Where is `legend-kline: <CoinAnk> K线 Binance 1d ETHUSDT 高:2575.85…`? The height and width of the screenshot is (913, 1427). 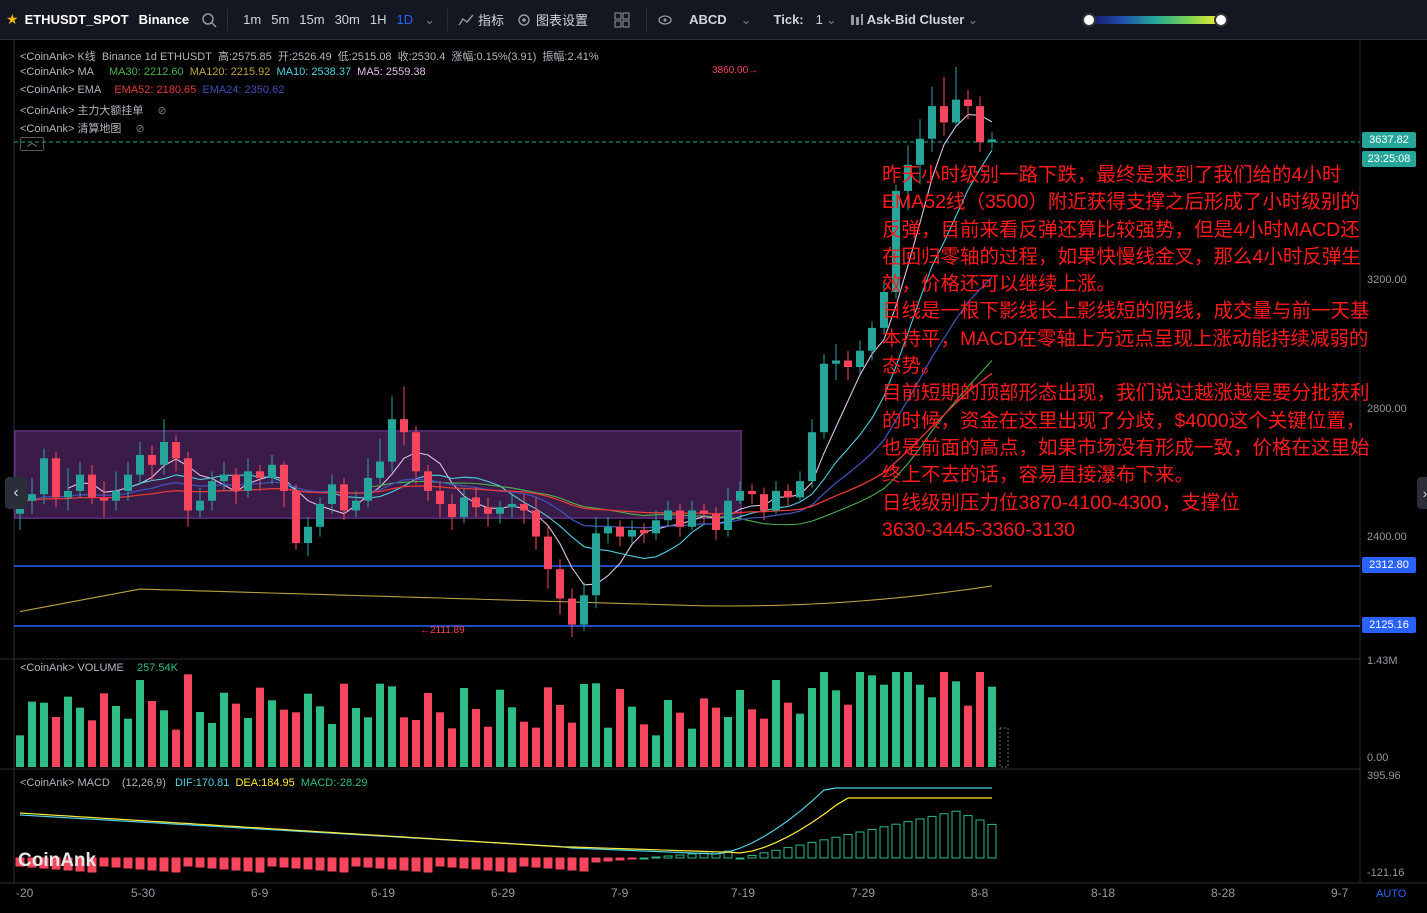 legend-kline: <CoinAnk> K线 Binance 1d ETHUSDT 高:2575.85… is located at coordinates (311, 56).